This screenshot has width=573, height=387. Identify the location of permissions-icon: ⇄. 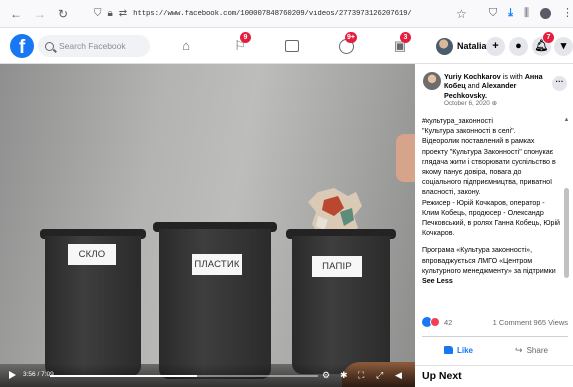
(123, 13).